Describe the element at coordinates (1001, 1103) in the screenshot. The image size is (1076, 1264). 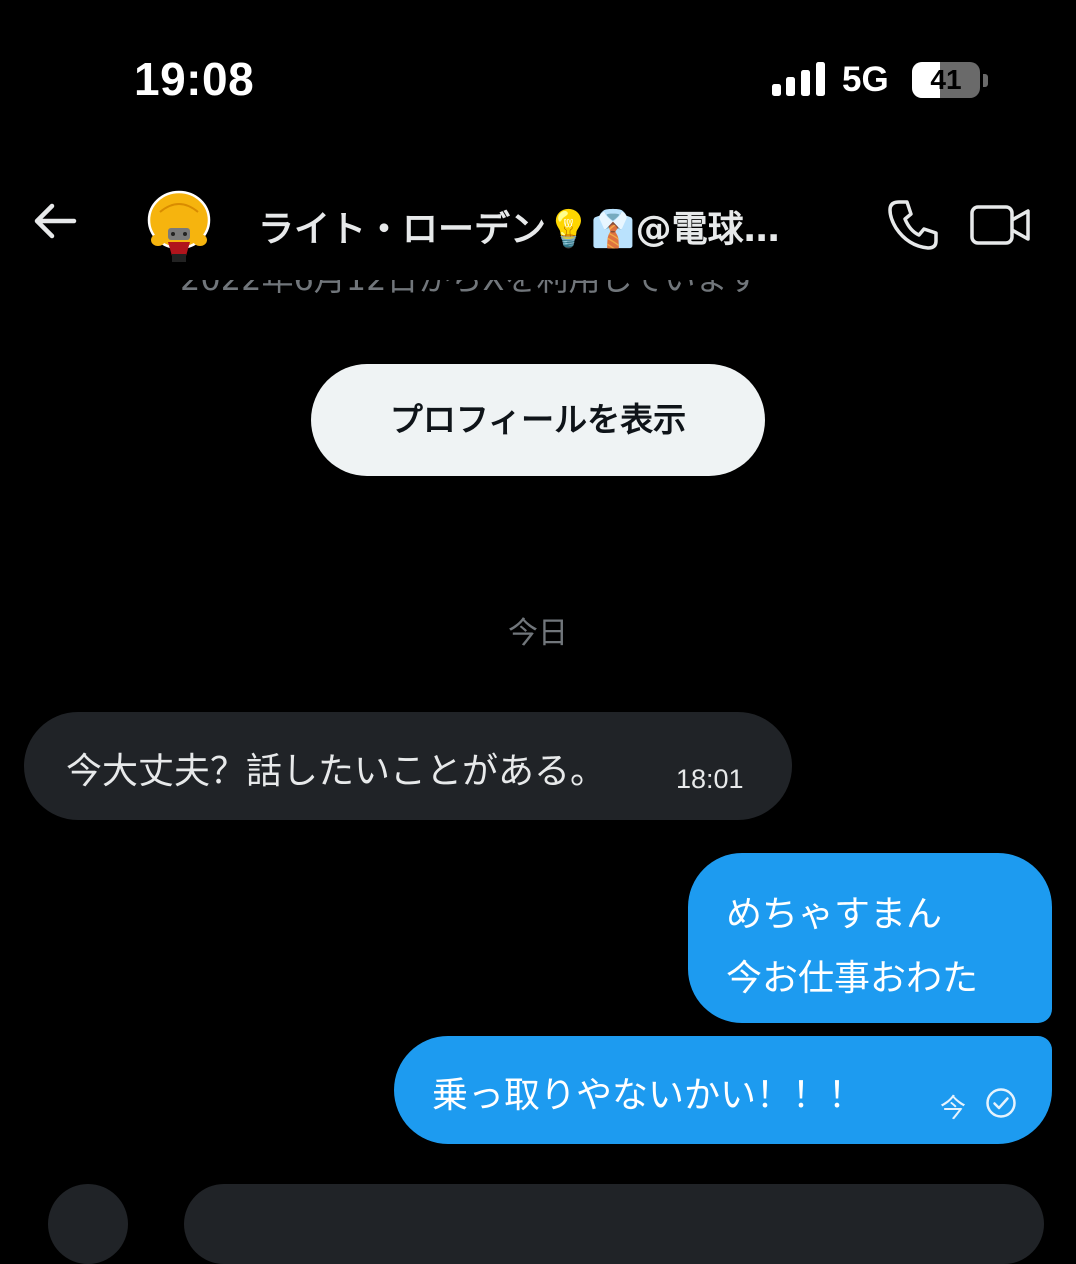
I see `read-check-icon` at that location.